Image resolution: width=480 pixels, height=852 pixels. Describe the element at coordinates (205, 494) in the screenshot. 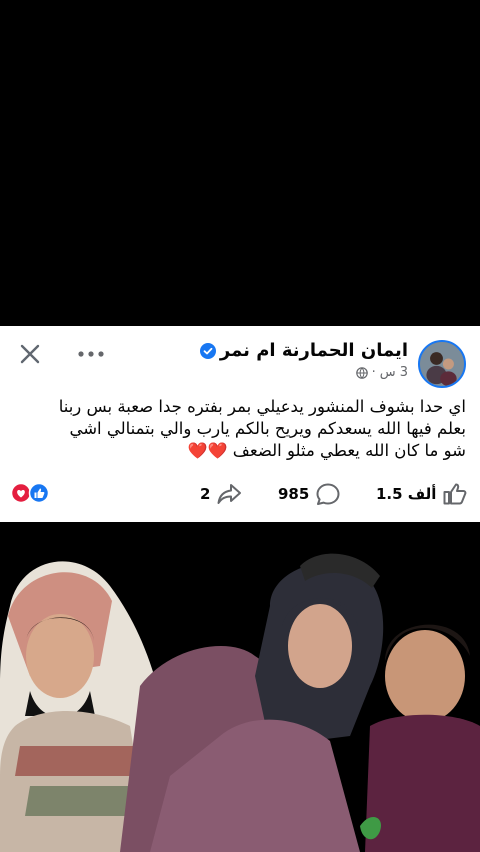

I see `share-count: 2` at that location.